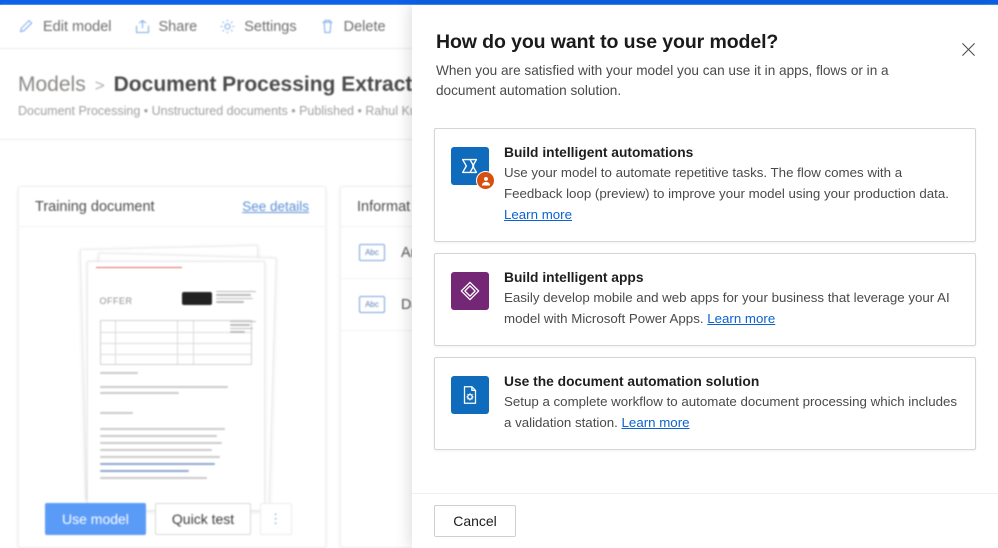  I want to click on command-settings: Settings, so click(258, 26).